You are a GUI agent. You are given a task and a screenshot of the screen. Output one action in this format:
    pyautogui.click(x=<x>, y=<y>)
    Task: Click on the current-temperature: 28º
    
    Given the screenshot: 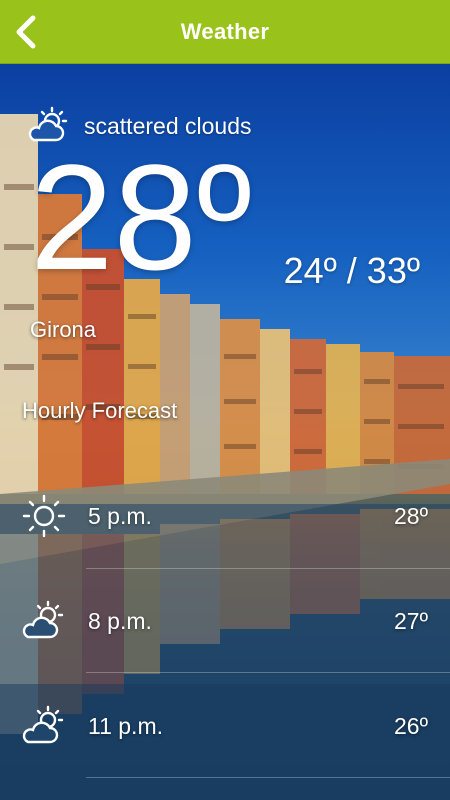 What is the action you would take?
    pyautogui.click(x=141, y=217)
    